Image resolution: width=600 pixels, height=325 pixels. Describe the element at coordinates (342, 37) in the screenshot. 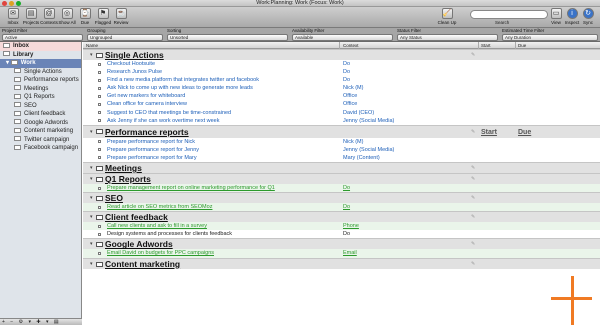

I see `filter-select: Available` at that location.